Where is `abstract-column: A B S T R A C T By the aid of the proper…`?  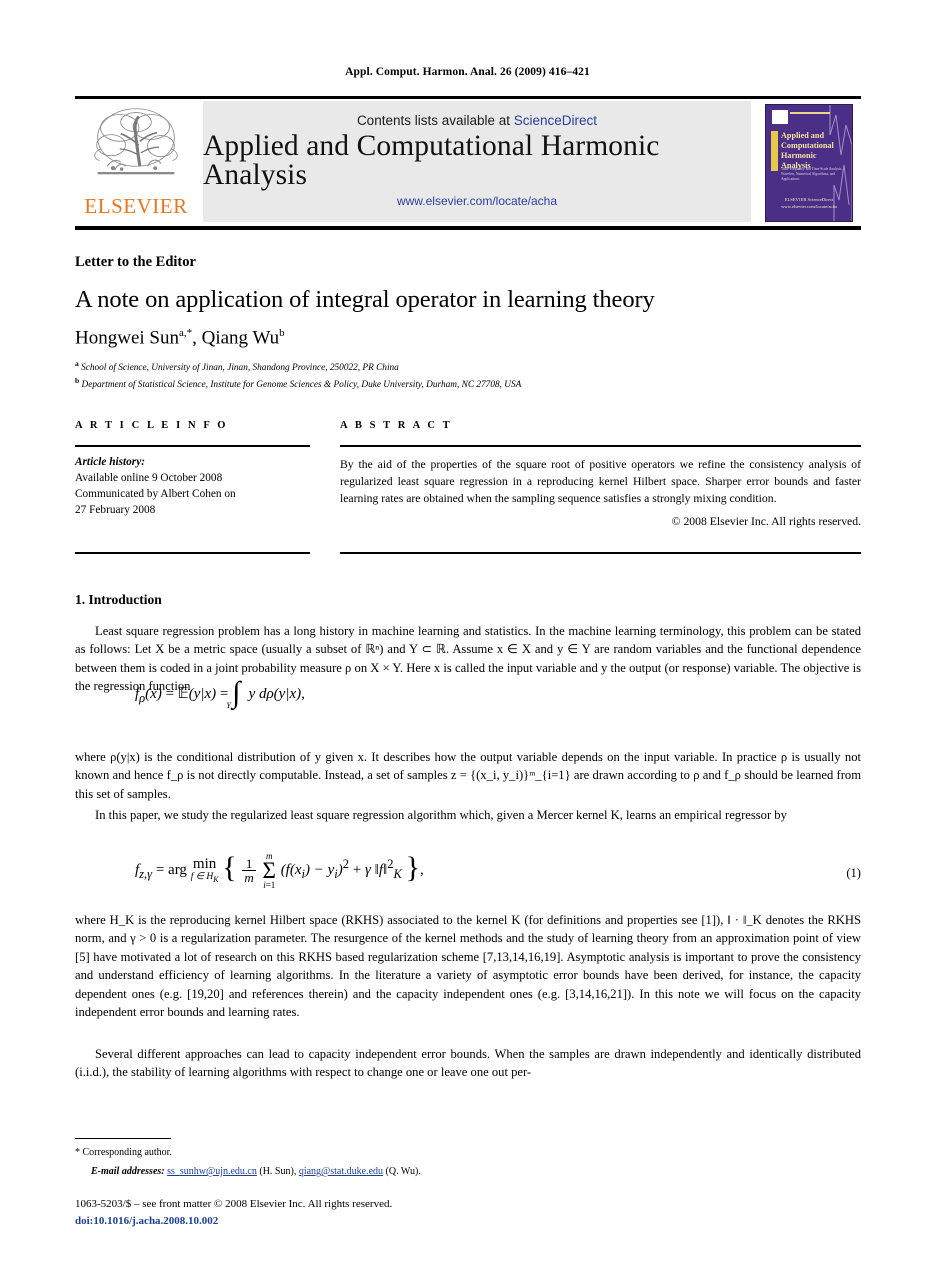 abstract-column: A B S T R A C T By the aid of the proper… is located at coordinates (600, 474).